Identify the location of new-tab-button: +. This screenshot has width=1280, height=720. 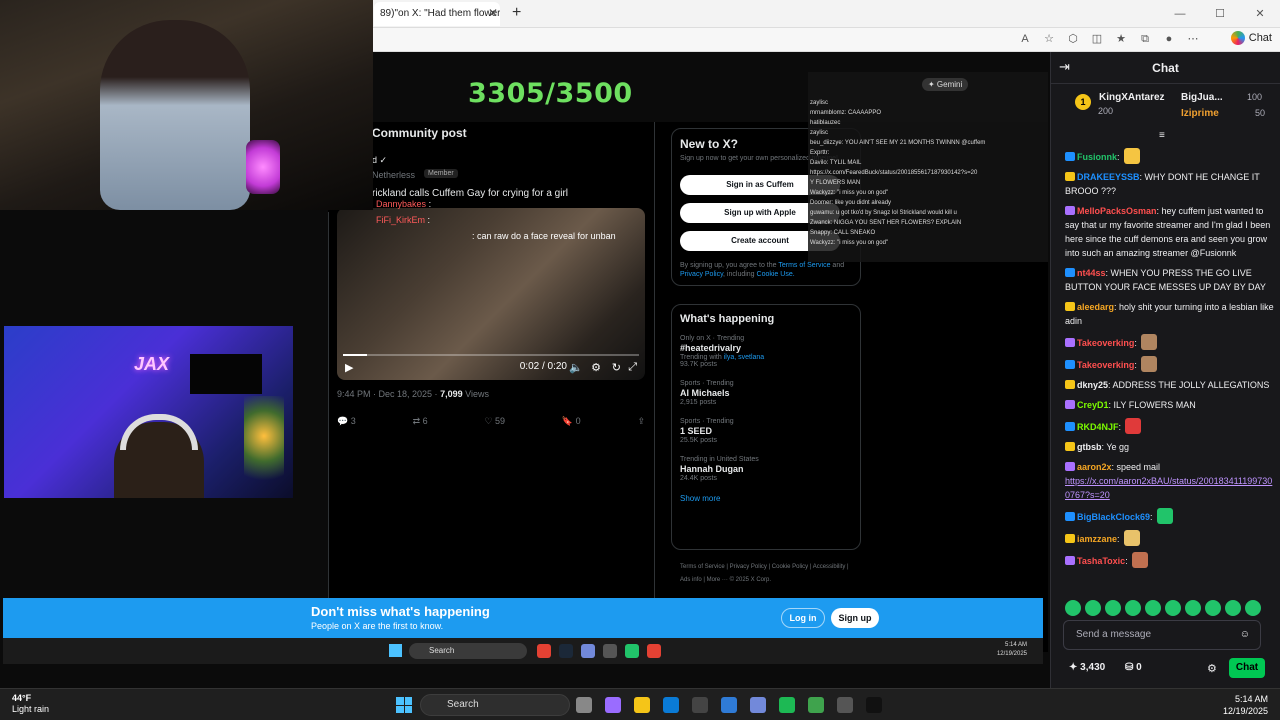
(516, 13).